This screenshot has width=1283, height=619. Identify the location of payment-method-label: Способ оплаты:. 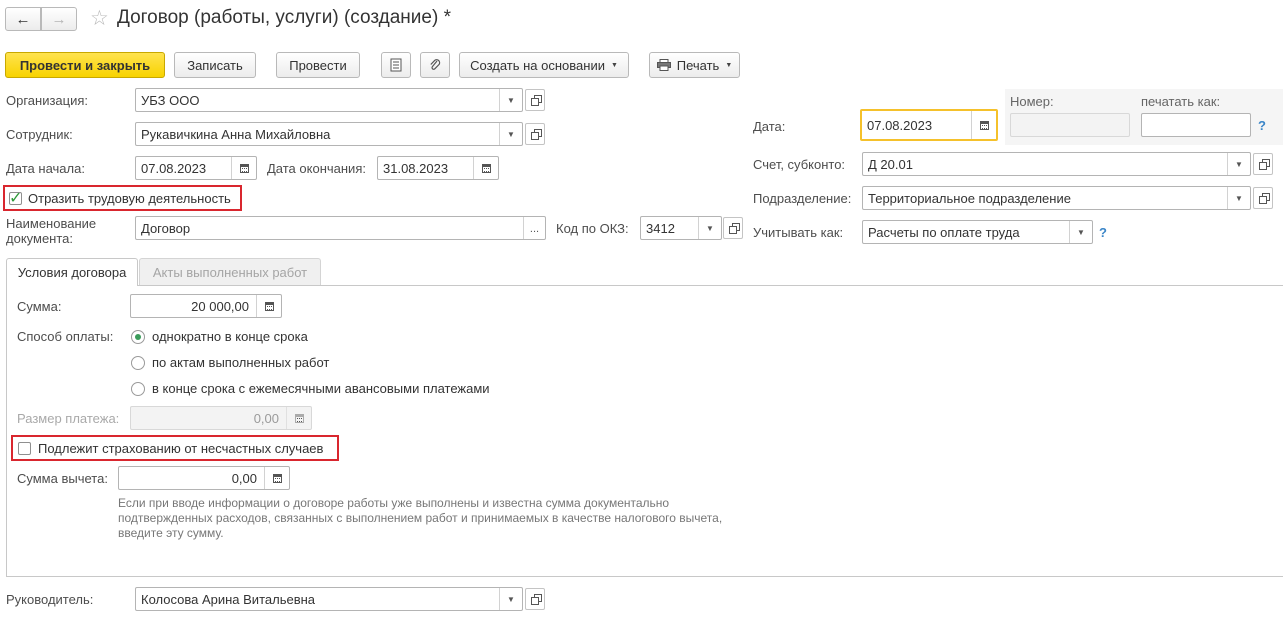
(65, 336).